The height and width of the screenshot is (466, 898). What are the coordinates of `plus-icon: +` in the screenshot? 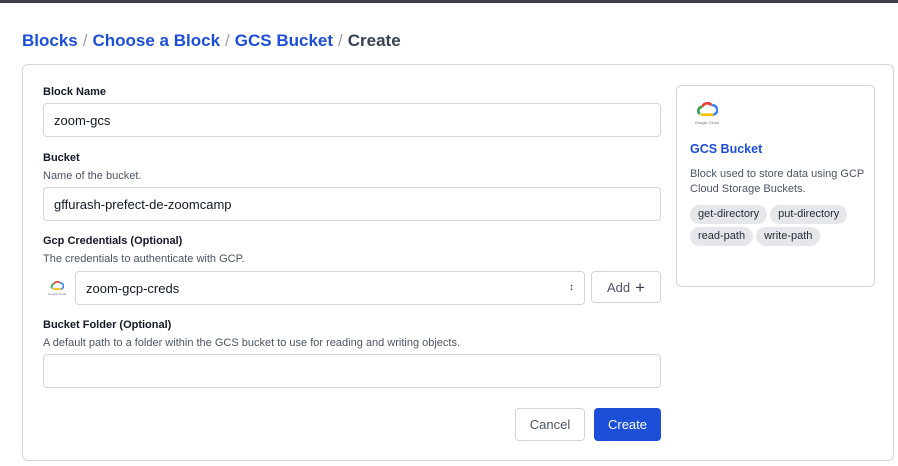 It's located at (640, 287).